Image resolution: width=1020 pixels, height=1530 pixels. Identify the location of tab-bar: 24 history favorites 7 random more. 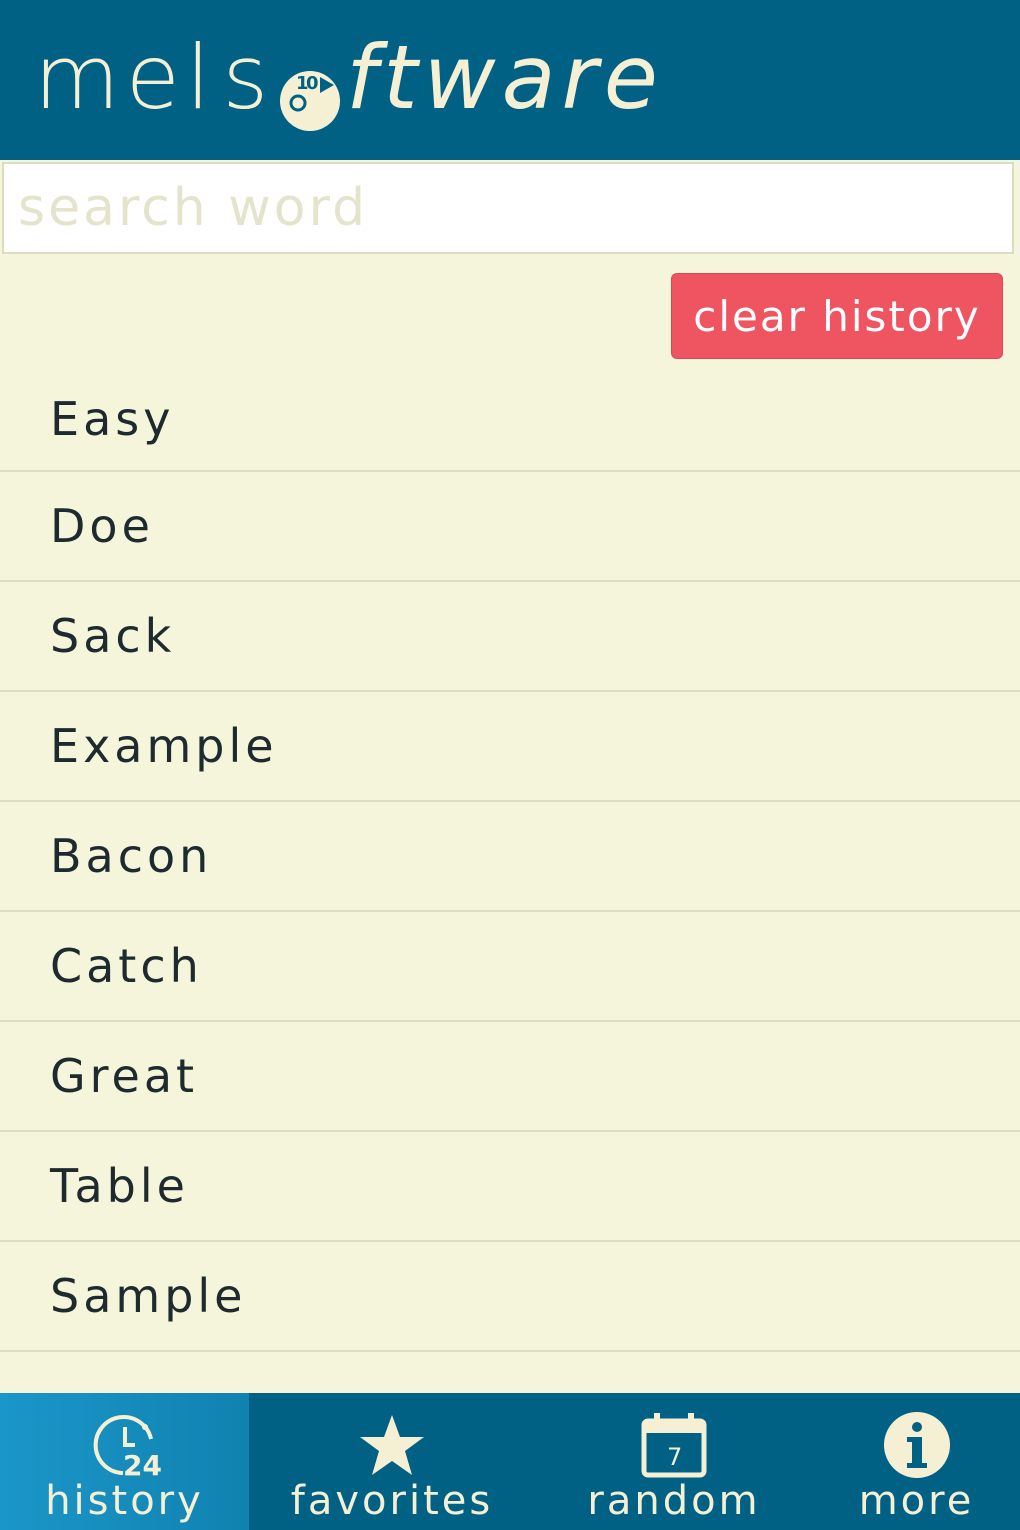
(510, 1461).